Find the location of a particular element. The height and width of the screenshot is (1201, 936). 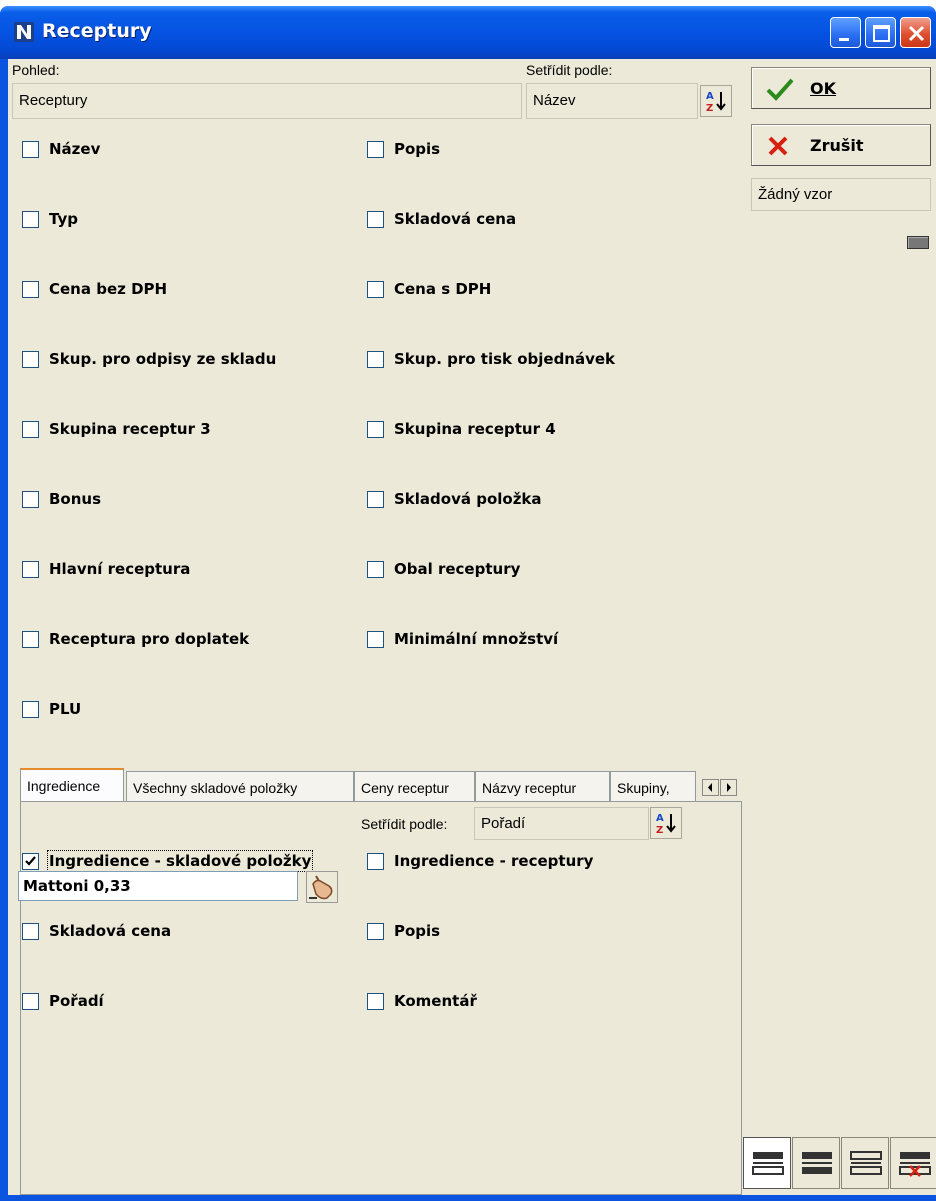

maximize-button is located at coordinates (880, 32).